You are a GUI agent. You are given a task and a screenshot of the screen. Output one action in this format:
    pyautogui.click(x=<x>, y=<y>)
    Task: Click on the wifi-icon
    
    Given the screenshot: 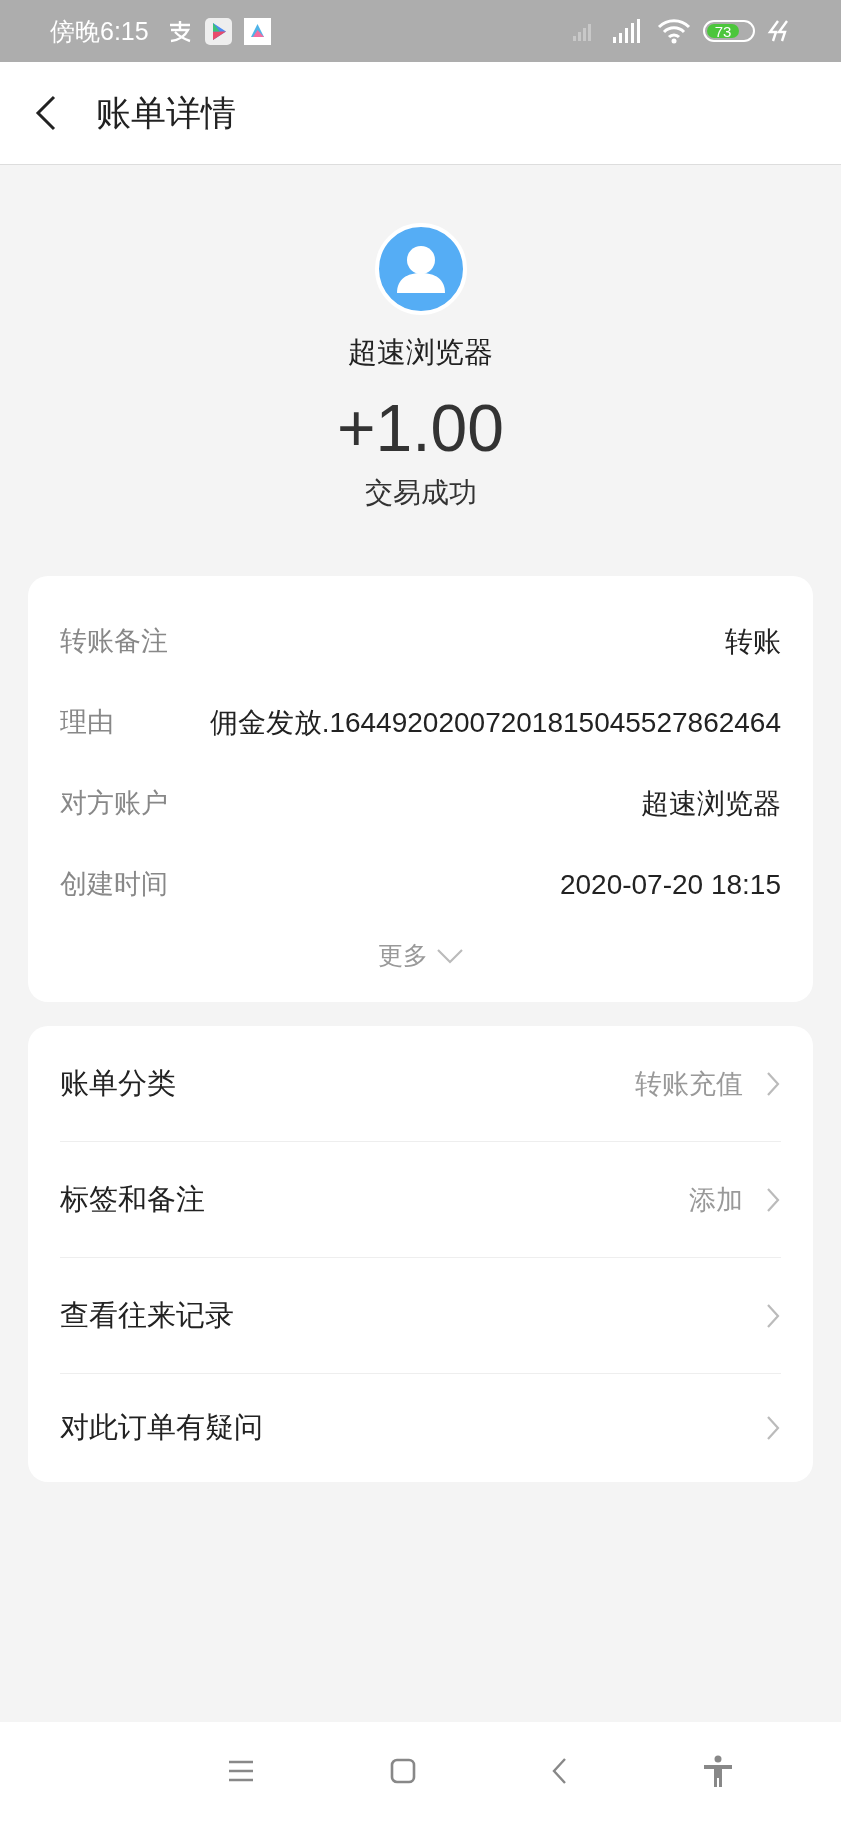 What is the action you would take?
    pyautogui.click(x=674, y=31)
    